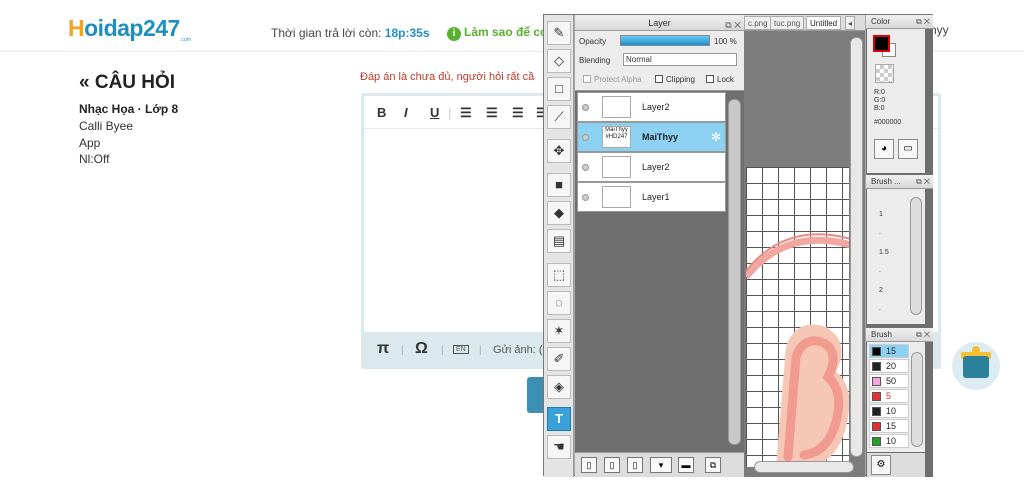 The image size is (1024, 484). I want to click on new-layer-icon: ▯, so click(589, 465).